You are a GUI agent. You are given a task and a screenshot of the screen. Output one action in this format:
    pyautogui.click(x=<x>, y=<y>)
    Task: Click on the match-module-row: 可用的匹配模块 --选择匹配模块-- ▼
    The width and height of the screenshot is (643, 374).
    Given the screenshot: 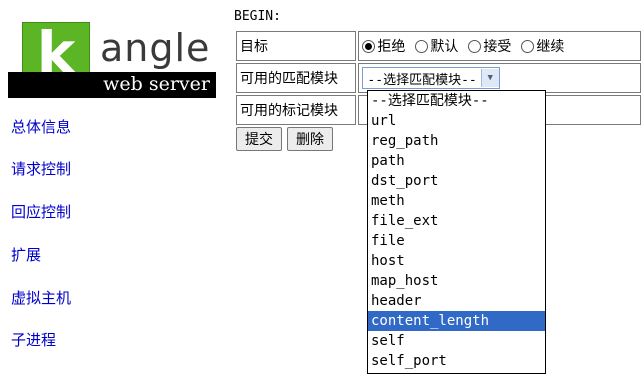 What is the action you would take?
    pyautogui.click(x=438, y=78)
    